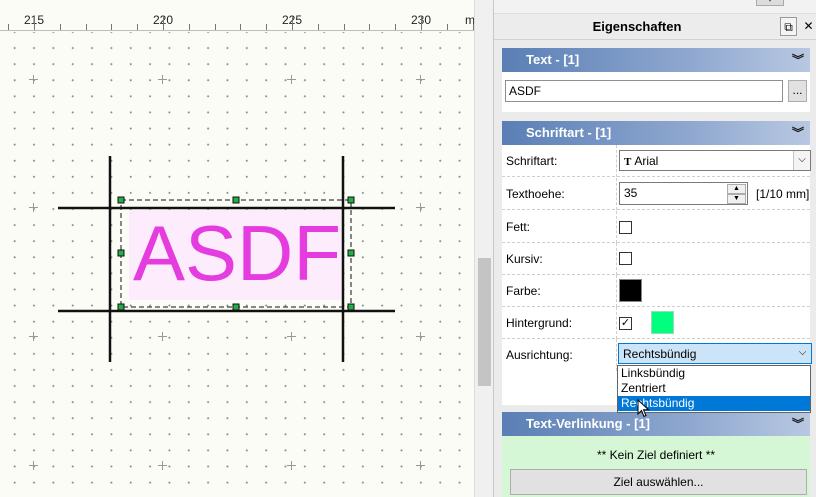 The height and width of the screenshot is (497, 816). Describe the element at coordinates (714, 388) in the screenshot. I see `dropdown-option: Zentriert` at that location.